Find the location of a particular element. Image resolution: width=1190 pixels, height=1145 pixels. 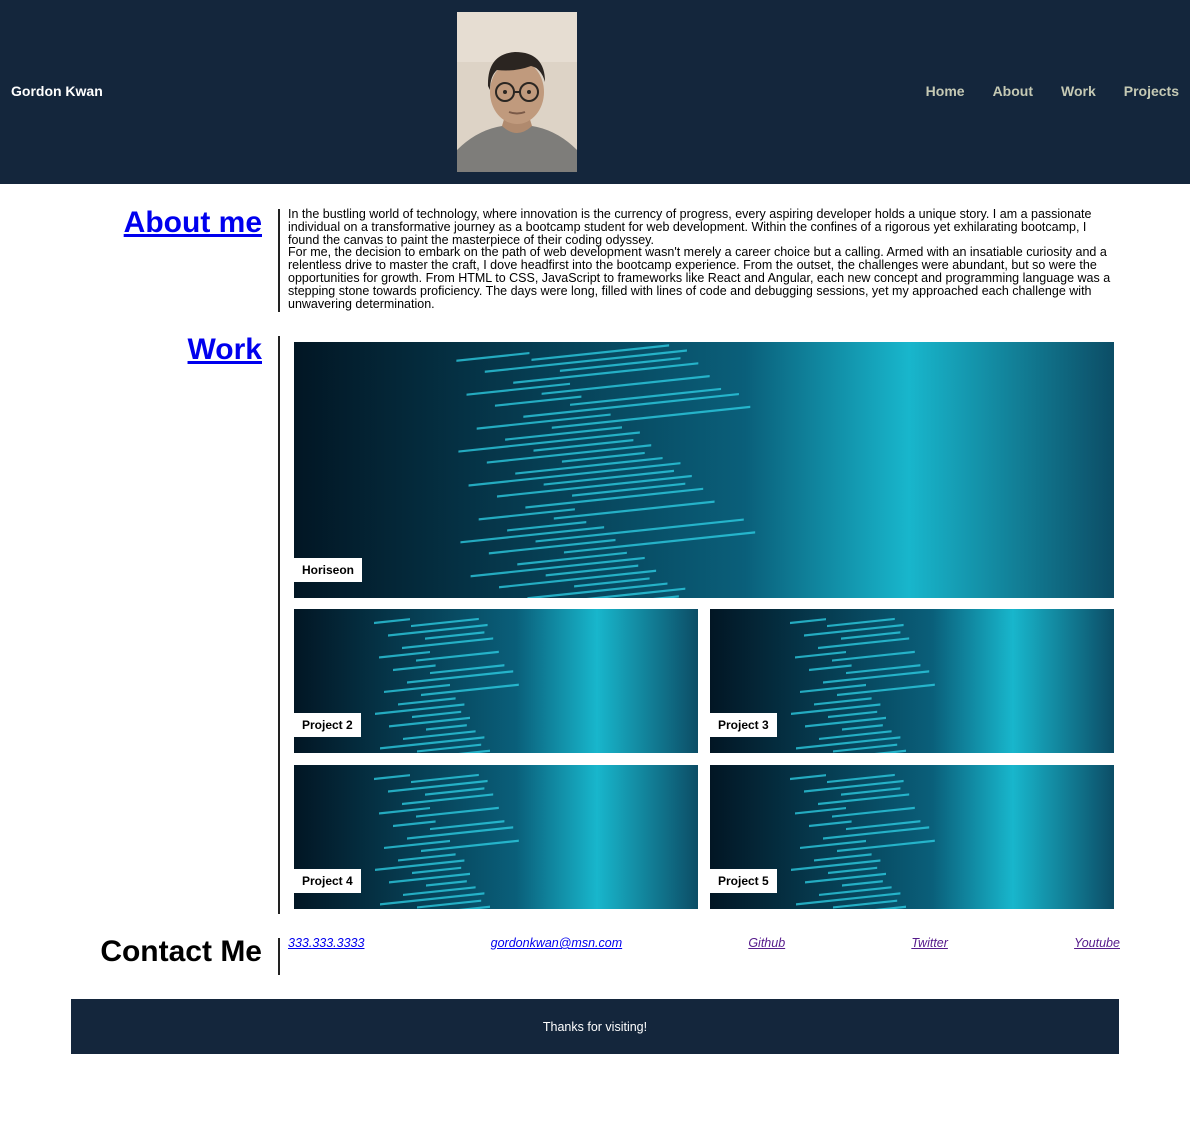

work-heading-link: Work is located at coordinates (225, 349).